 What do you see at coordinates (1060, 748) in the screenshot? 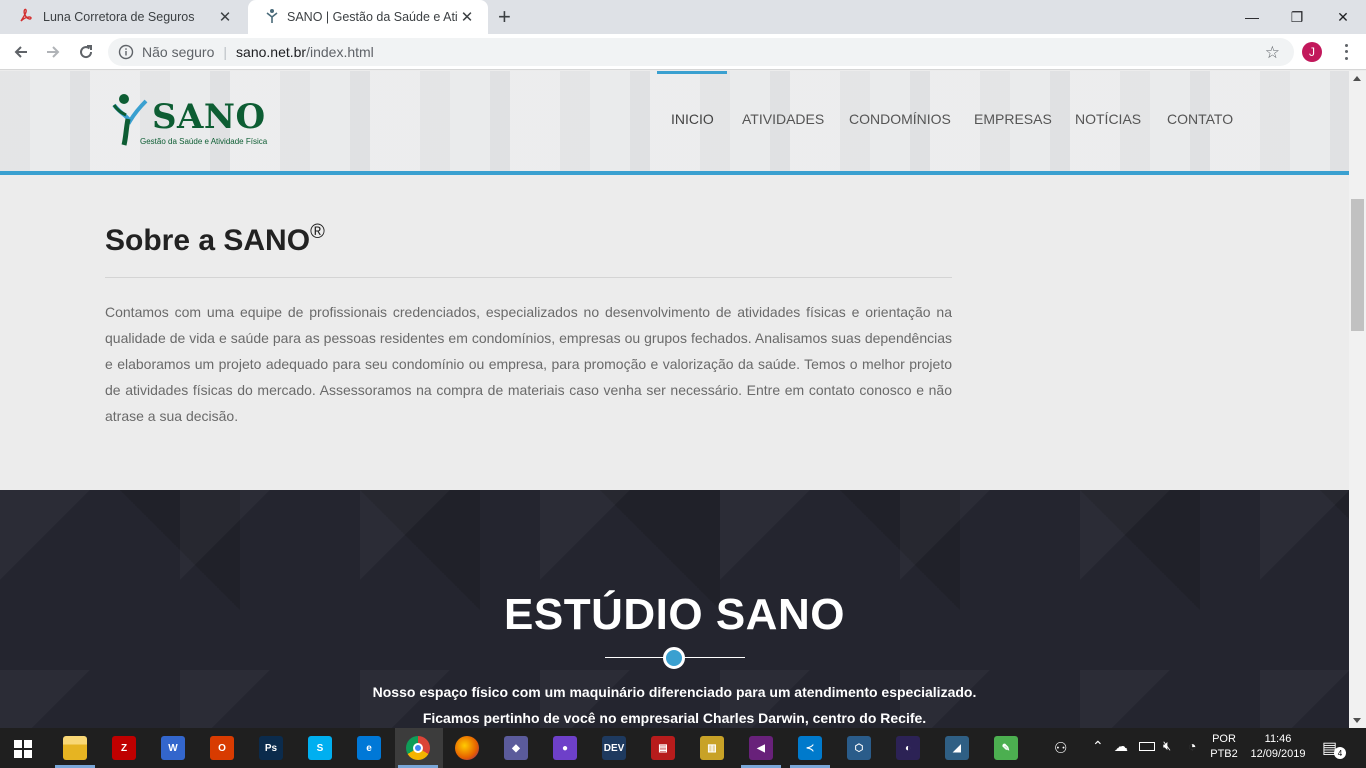
I see `people-icon: ⚇` at bounding box center [1060, 748].